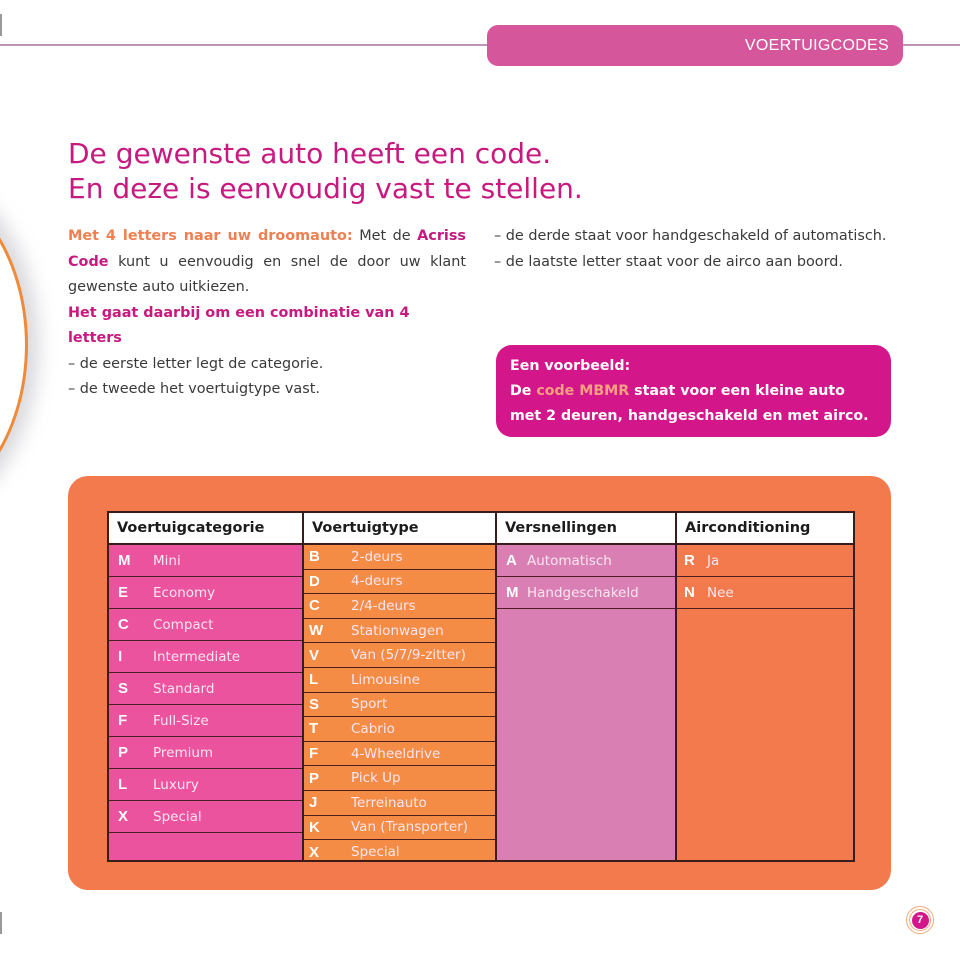 This screenshot has width=960, height=960. I want to click on point-second-letter: – de tweede het voertuigtype vast., so click(194, 389).